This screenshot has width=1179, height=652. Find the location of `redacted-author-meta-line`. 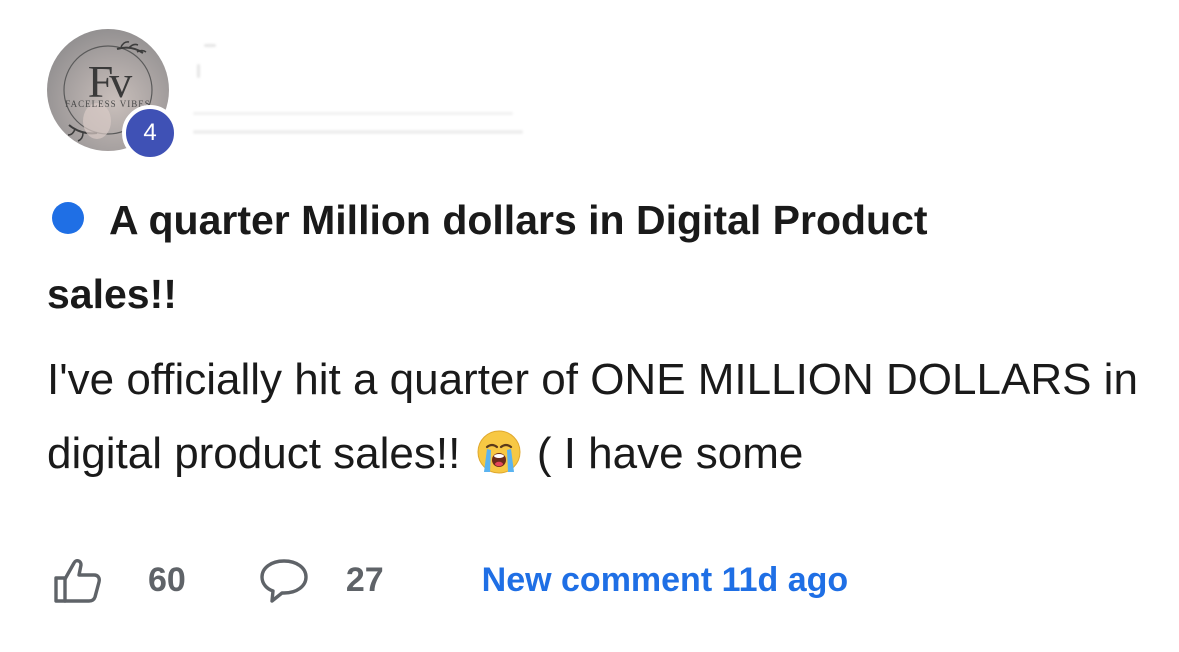

redacted-author-meta-line is located at coordinates (358, 132).